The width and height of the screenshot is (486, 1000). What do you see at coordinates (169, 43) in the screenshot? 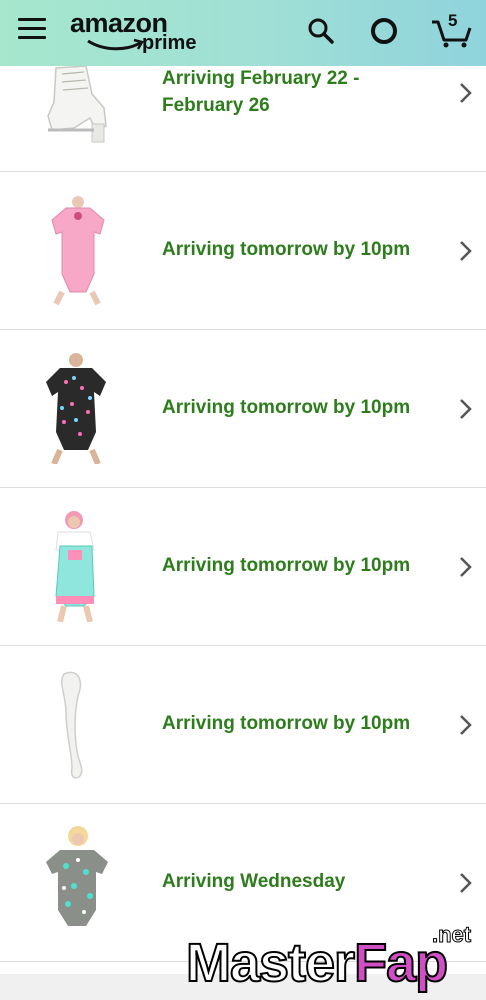
I see `logo-subtitle: prime` at bounding box center [169, 43].